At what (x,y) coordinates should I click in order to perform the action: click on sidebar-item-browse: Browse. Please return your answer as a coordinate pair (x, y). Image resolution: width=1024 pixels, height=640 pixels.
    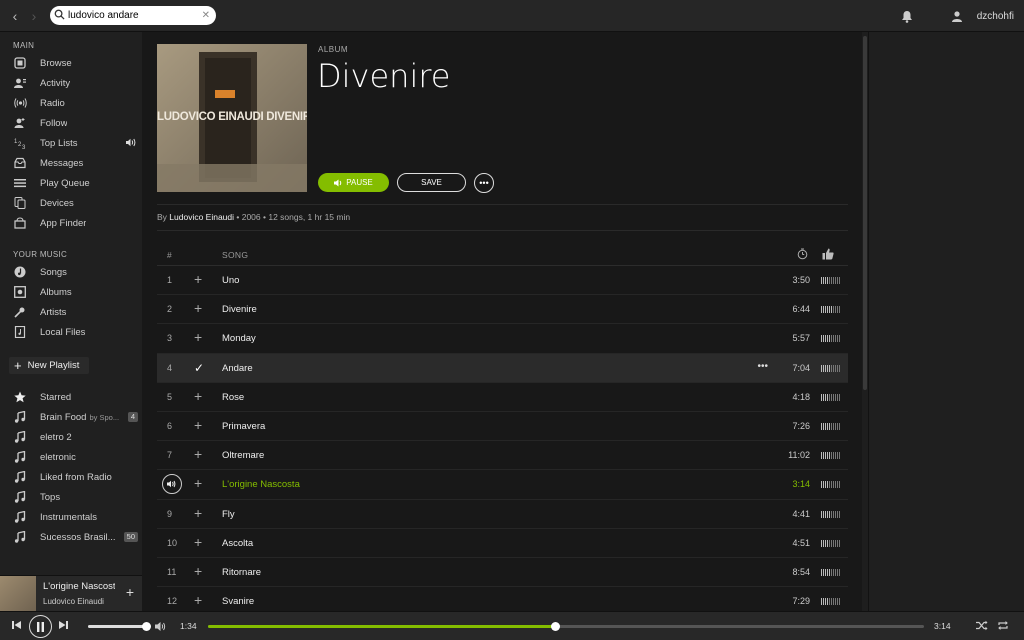
    Looking at the image, I should click on (71, 63).